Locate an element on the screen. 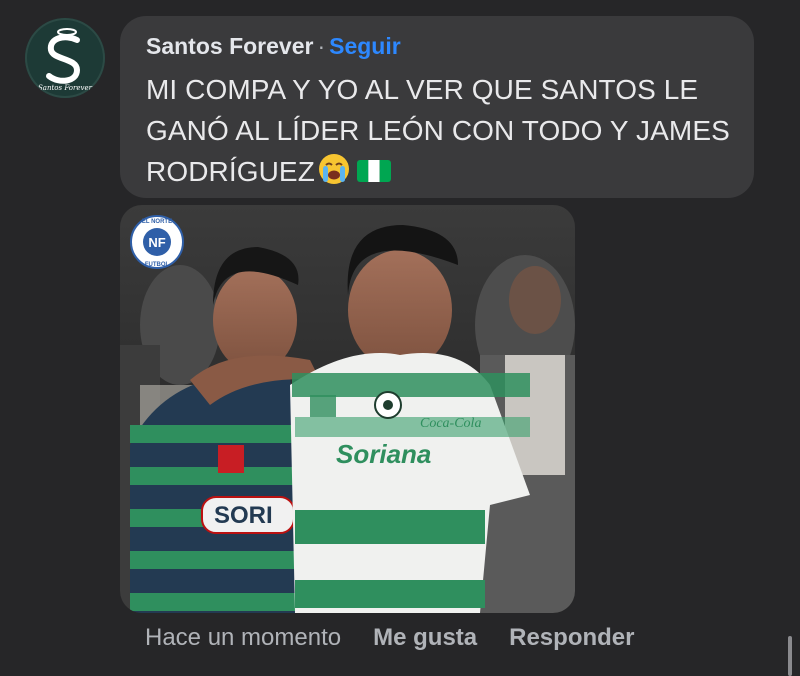  follow-button: Seguir is located at coordinates (365, 46).